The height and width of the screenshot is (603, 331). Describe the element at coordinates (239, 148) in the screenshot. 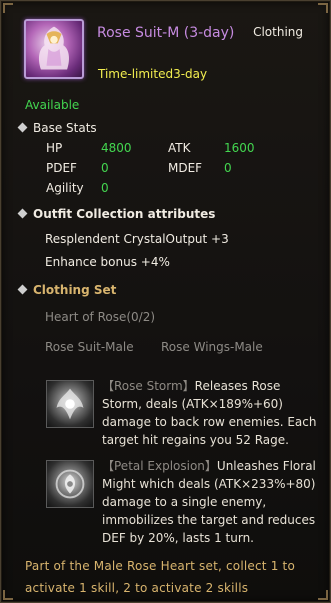

I see `atk-value: 1600` at that location.